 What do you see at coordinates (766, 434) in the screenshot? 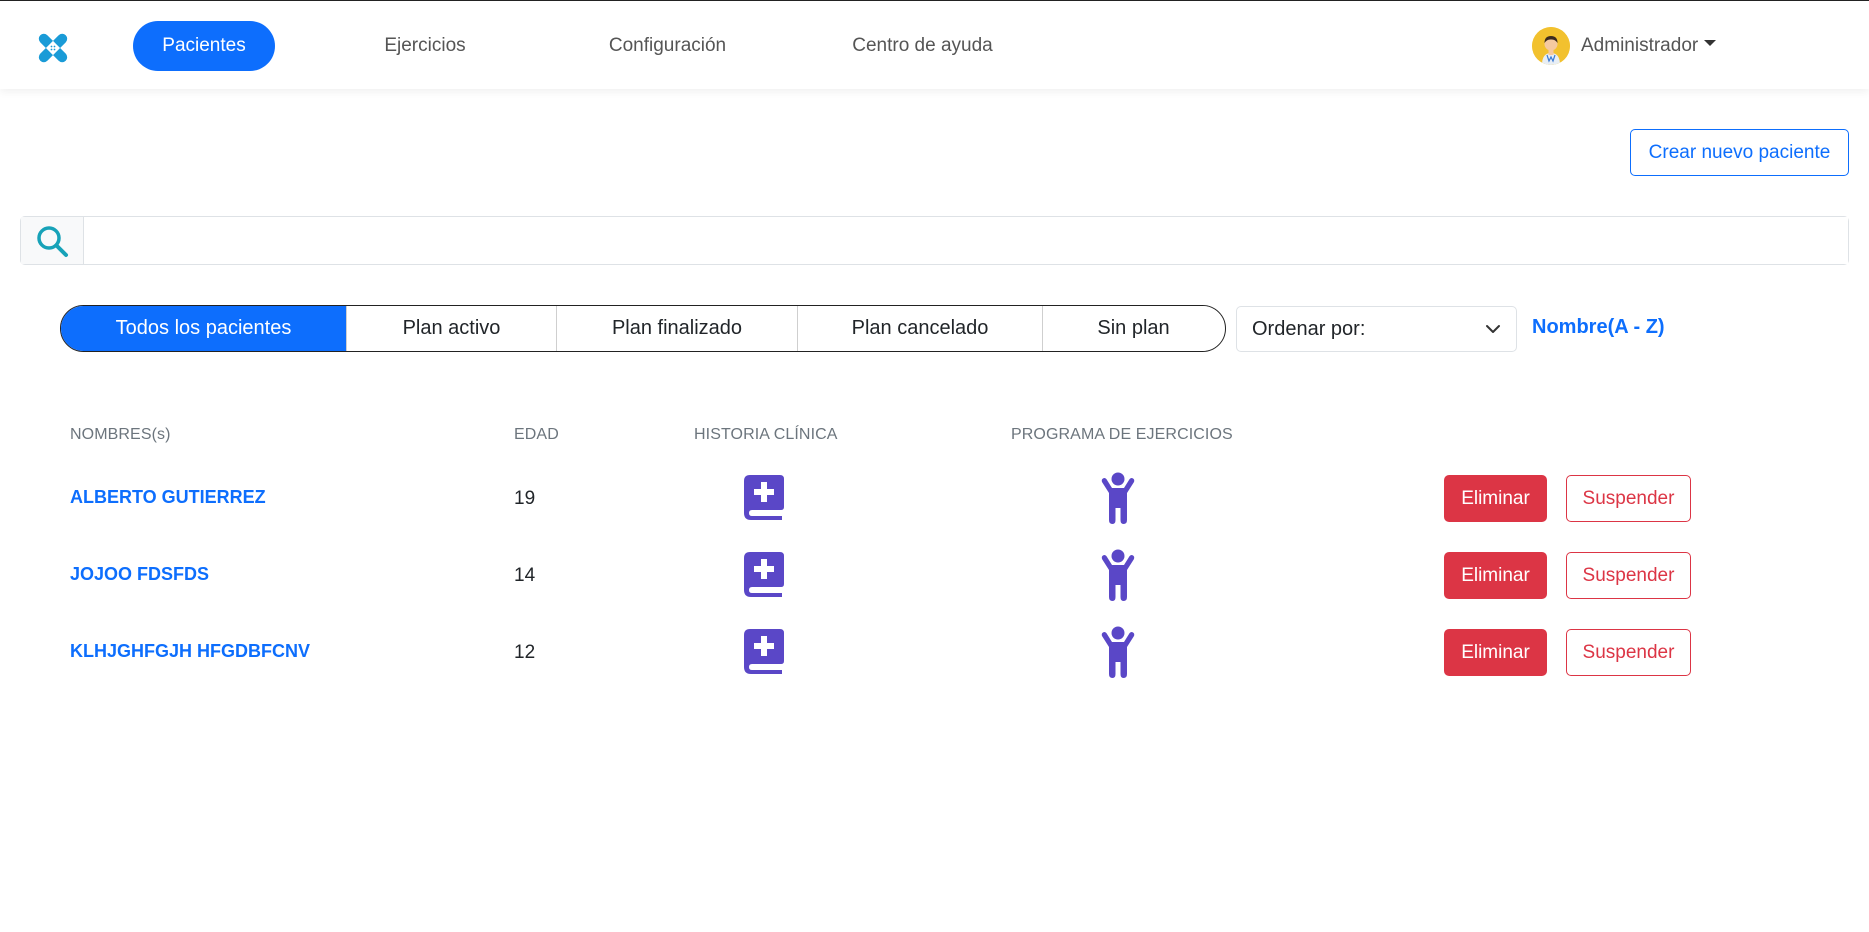
I see `header-history: HISTORIA CLÍNICA` at bounding box center [766, 434].